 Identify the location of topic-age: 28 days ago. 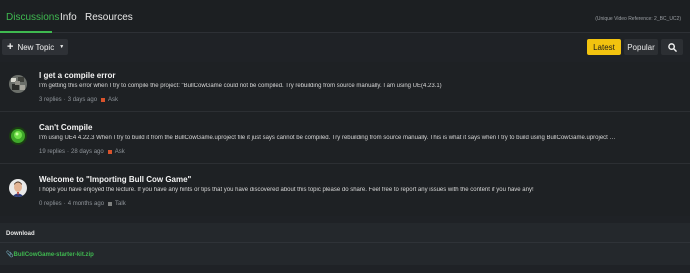
(87, 152).